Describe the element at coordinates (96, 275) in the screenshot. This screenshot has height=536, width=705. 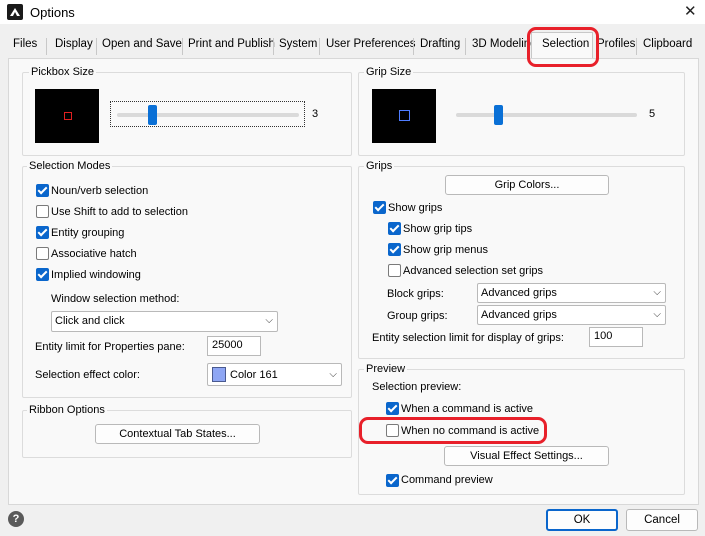
I see `implied-windowing-label: Implied windowing` at that location.